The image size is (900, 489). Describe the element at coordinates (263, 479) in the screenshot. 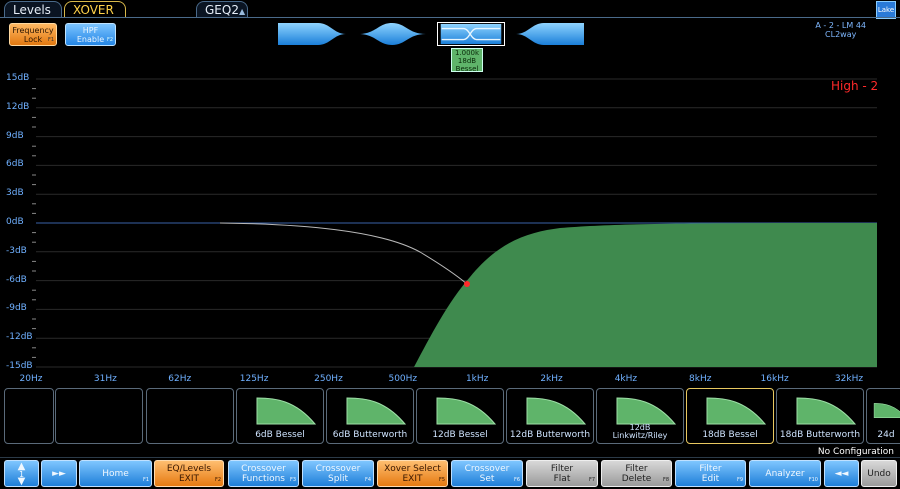

I see `cf-label-2: Functions` at that location.